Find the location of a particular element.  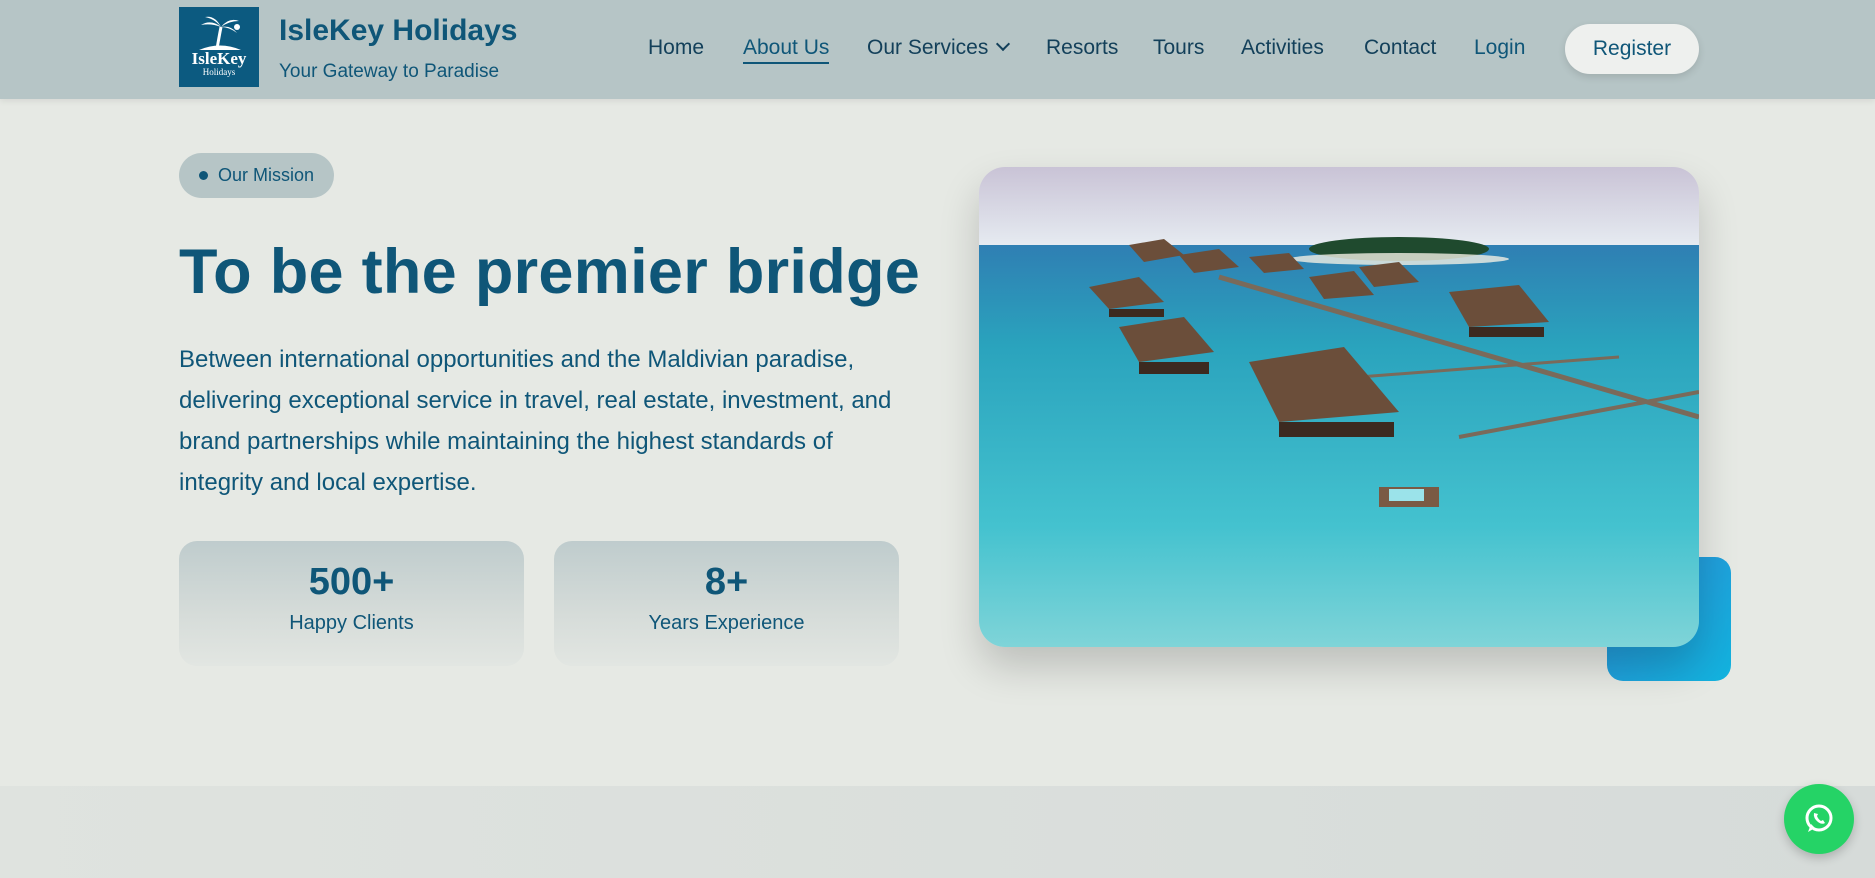

logo-subtext: Holidays is located at coordinates (219, 72).